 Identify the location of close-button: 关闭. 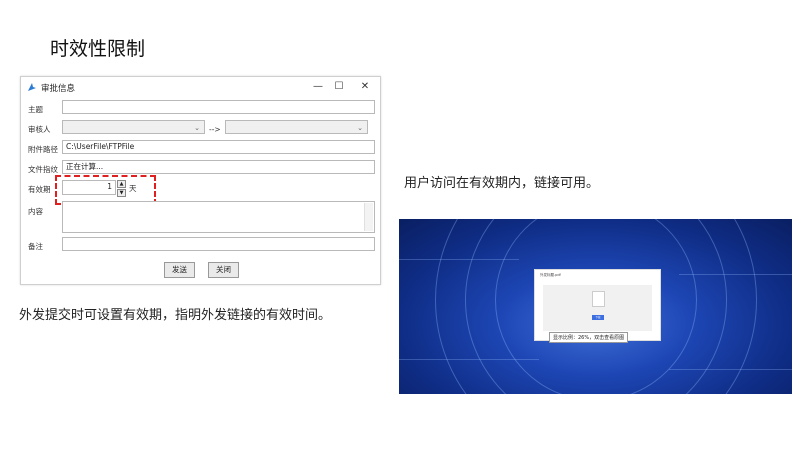
(223, 270).